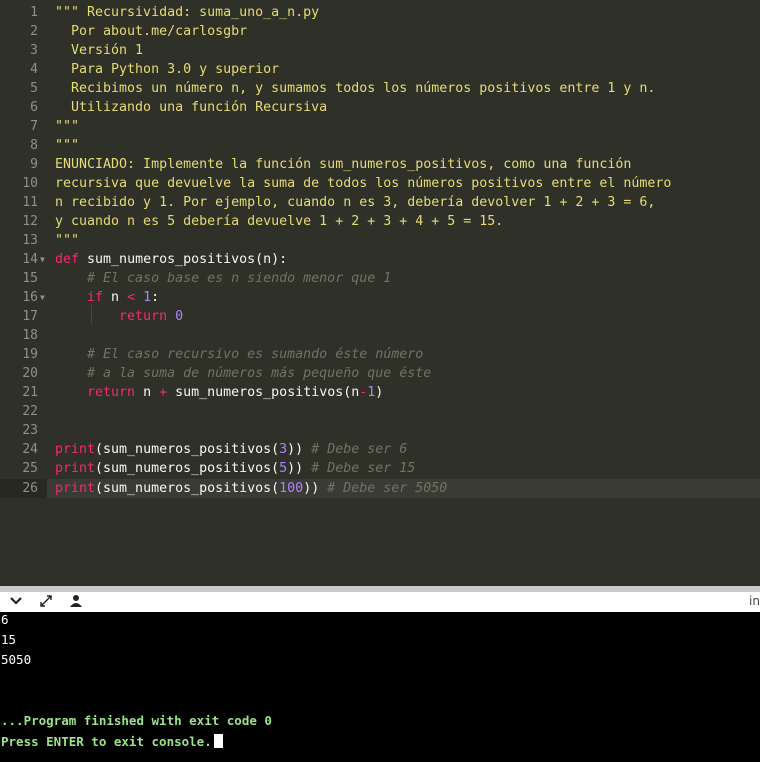 This screenshot has height=762, width=760. Describe the element at coordinates (147, 297) in the screenshot. I see `number-literal: 1` at that location.